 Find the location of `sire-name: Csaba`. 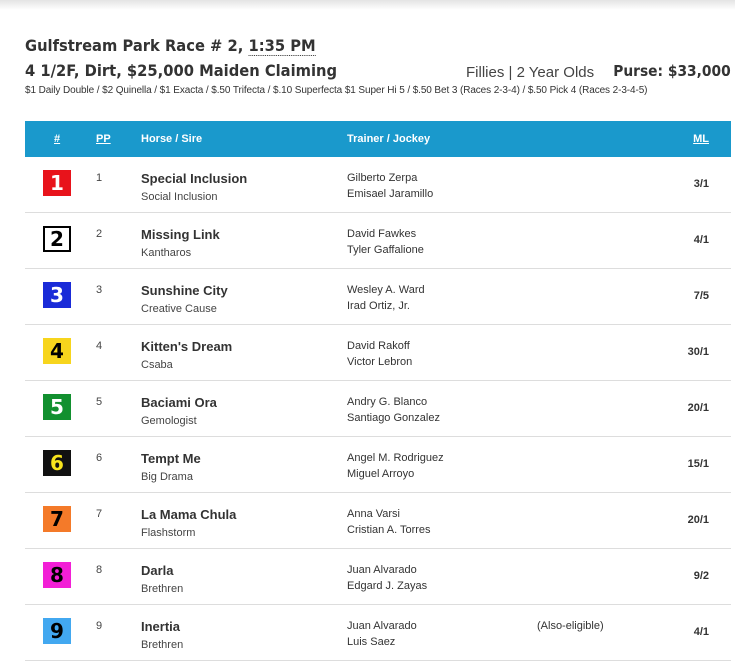

sire-name: Csaba is located at coordinates (157, 365).